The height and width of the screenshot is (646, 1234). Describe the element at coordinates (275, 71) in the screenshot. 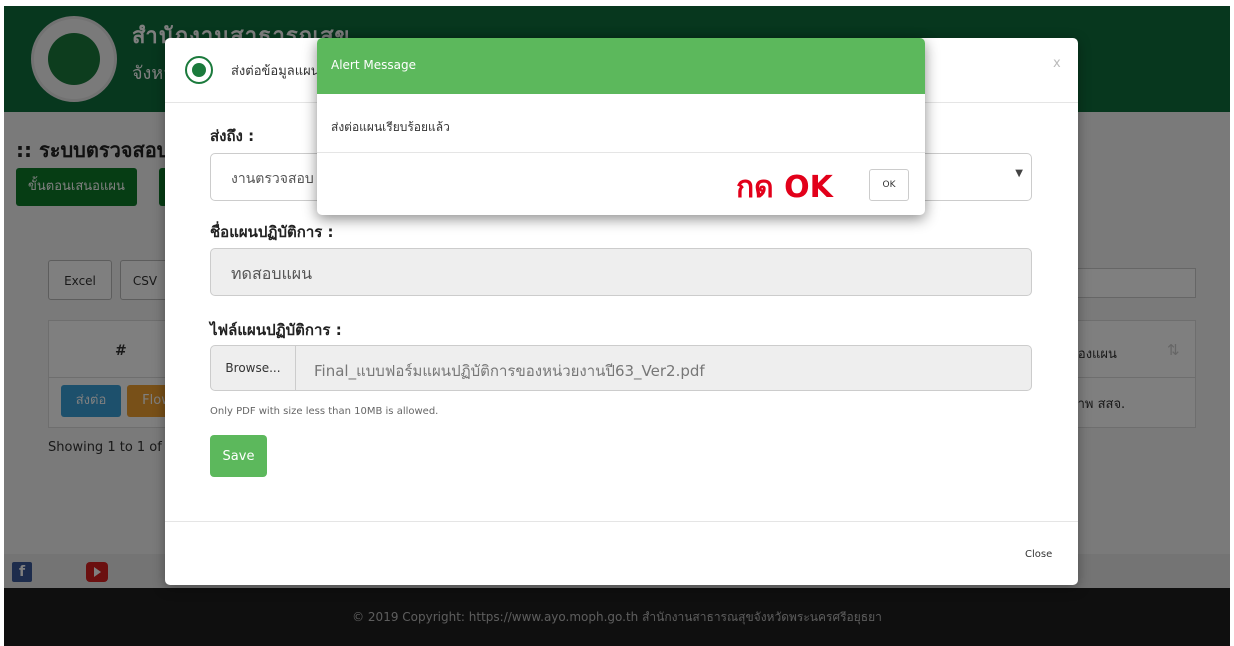

I see `modal-title: ส่งต่อข้อมูลแผน` at that location.